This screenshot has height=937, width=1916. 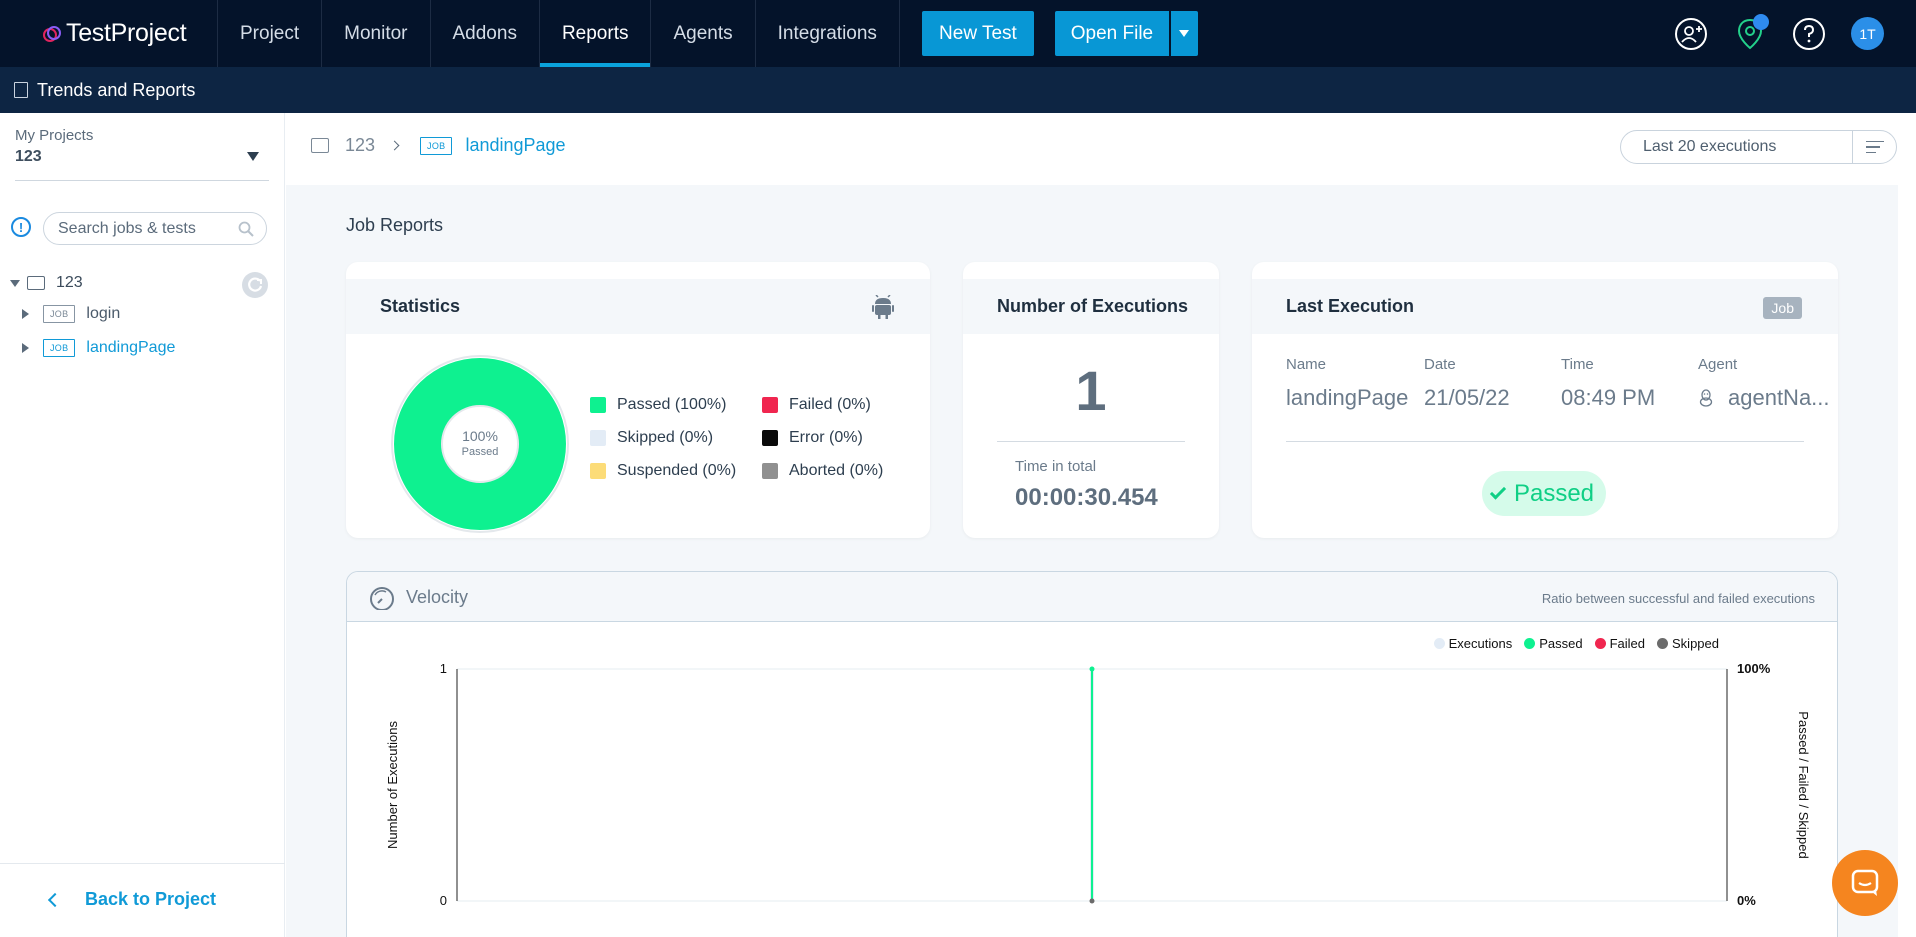 I want to click on refresh-icon, so click(x=255, y=285).